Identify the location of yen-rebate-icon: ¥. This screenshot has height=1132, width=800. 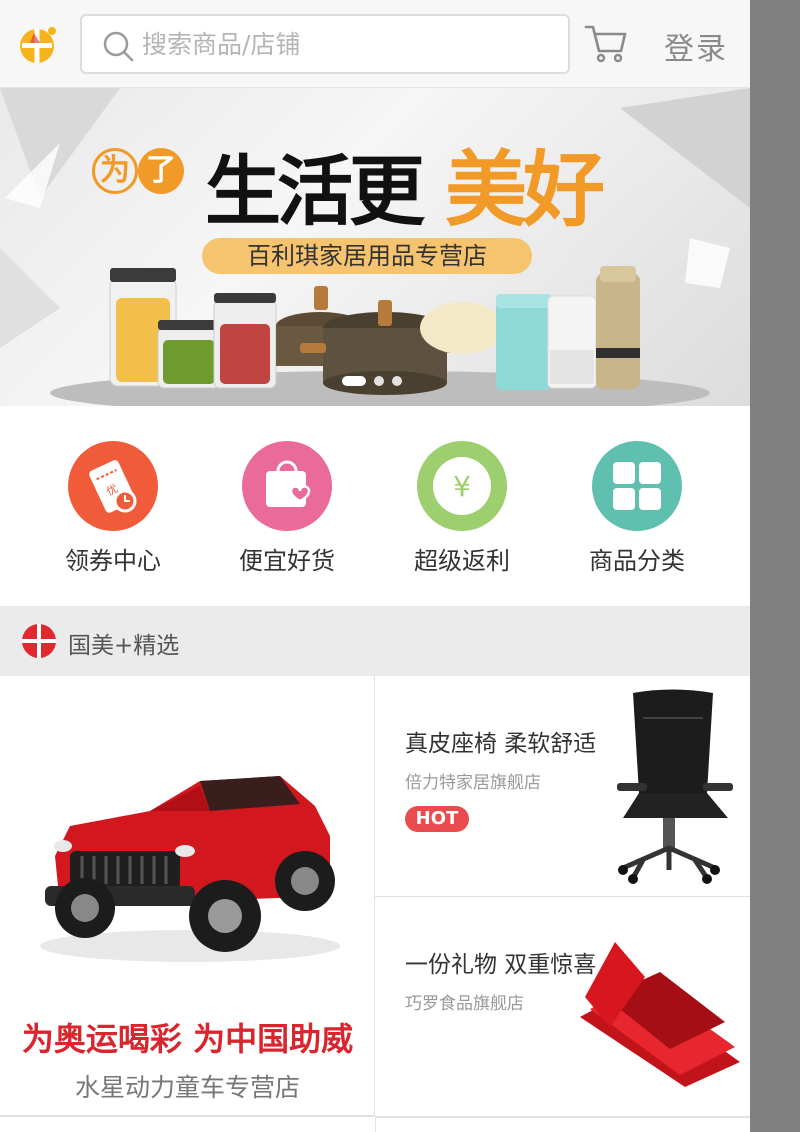
(462, 486).